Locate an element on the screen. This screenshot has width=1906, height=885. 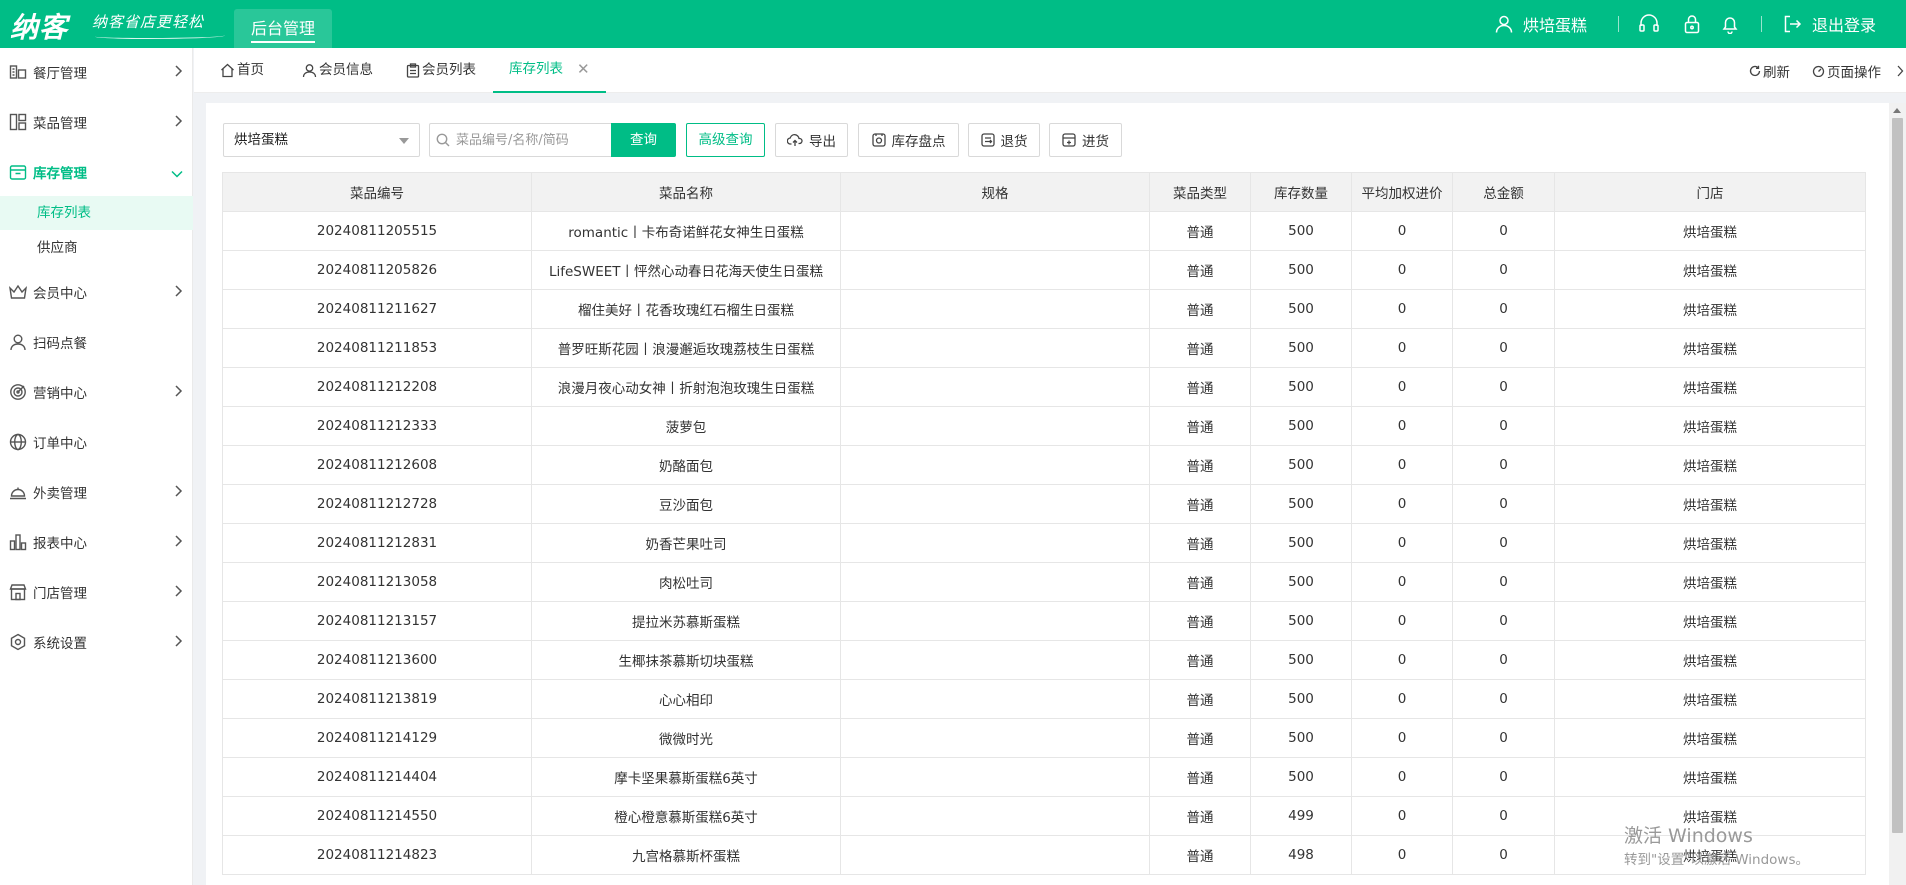
user-menu: 烘培蛋糕 is located at coordinates (1540, 24).